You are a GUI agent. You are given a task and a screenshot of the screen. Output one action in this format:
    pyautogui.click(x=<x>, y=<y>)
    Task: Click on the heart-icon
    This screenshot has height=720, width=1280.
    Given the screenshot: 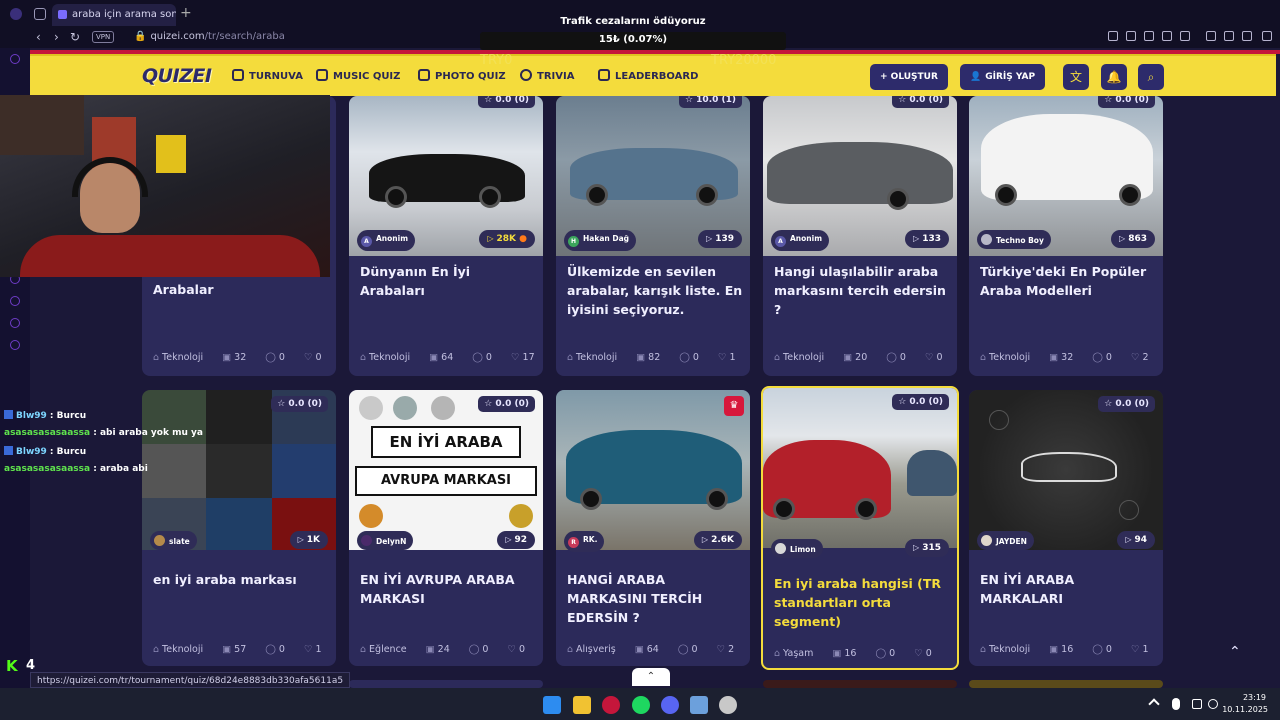 What is the action you would take?
    pyautogui.click(x=1185, y=36)
    